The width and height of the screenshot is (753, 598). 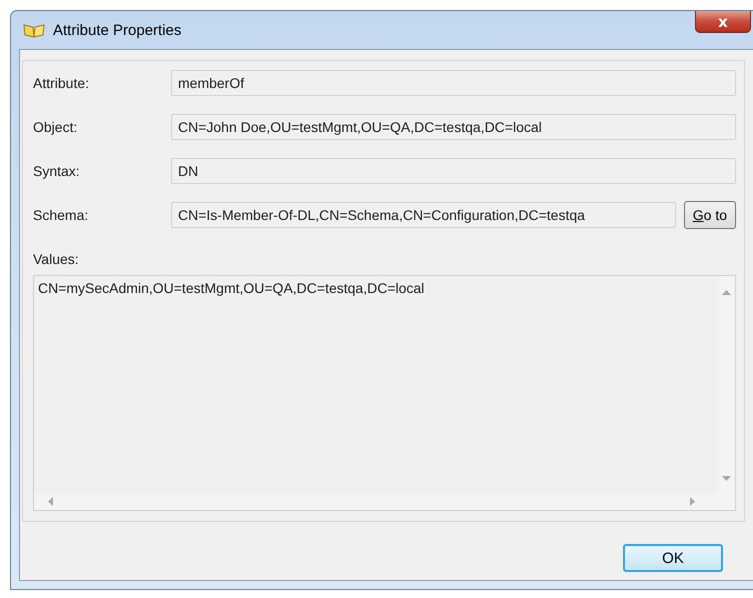 I want to click on scroll-left-icon, so click(x=50, y=501).